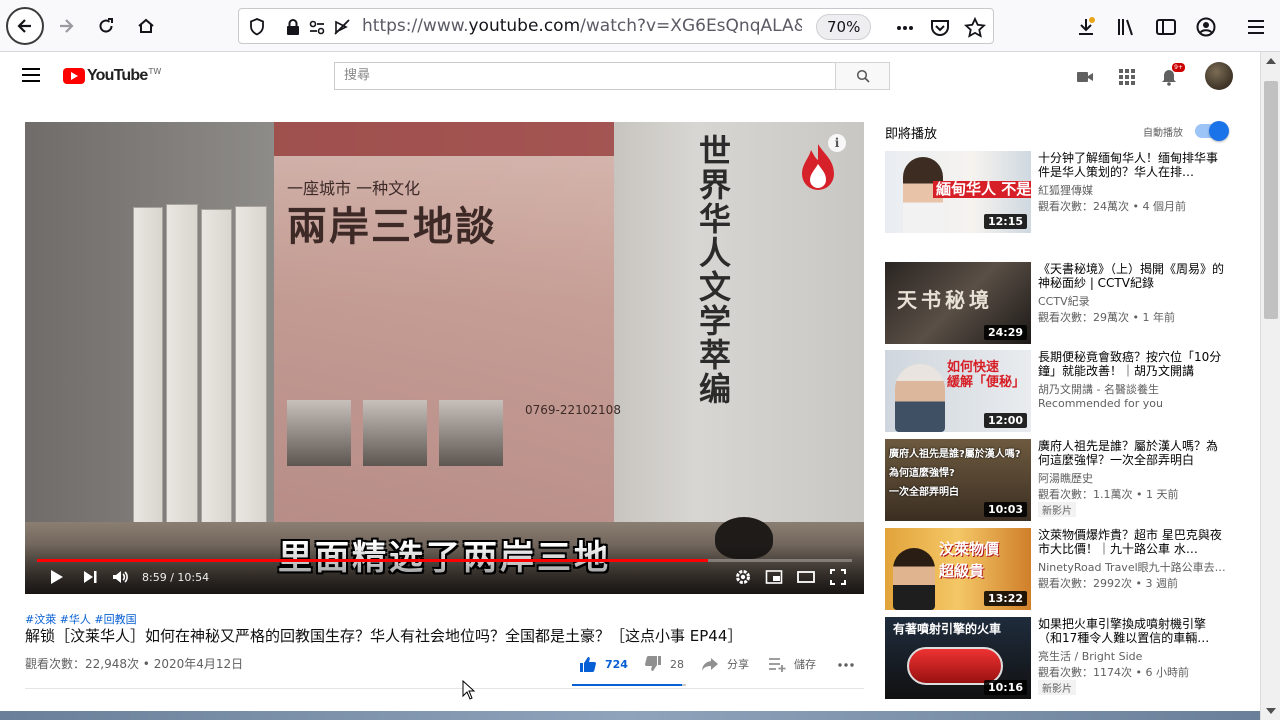 Image resolution: width=1280 pixels, height=720 pixels. Describe the element at coordinates (1106, 317) in the screenshot. I see `video-meta: 觀看次數：29萬次 • 1 年前` at that location.